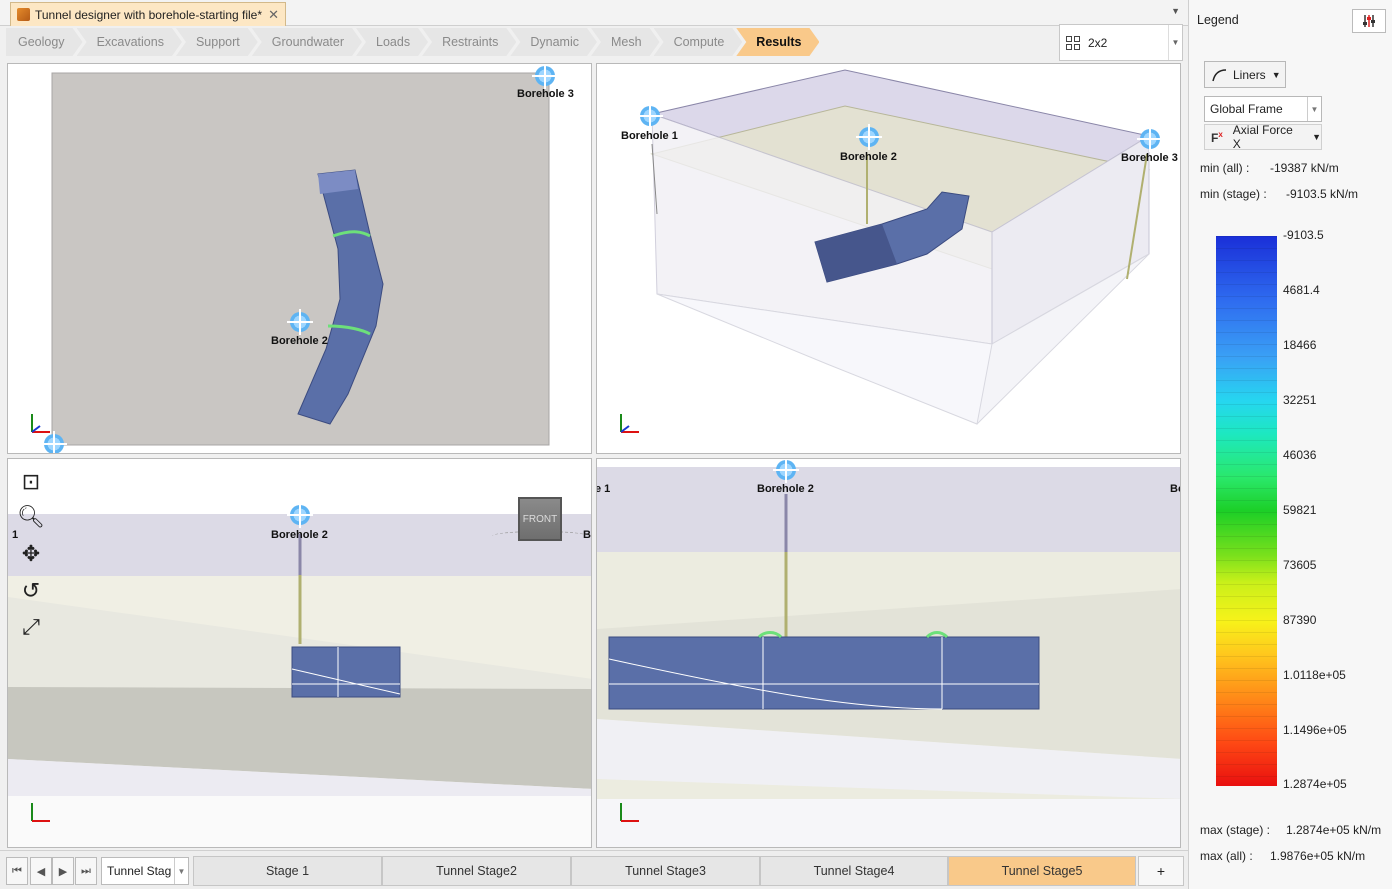  I want to click on workflow-step-geology: Geology, so click(44, 42).